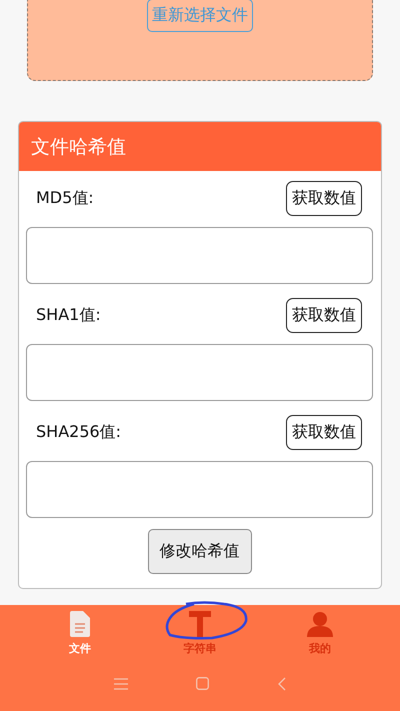  I want to click on nav-tab: 我的, so click(320, 633).